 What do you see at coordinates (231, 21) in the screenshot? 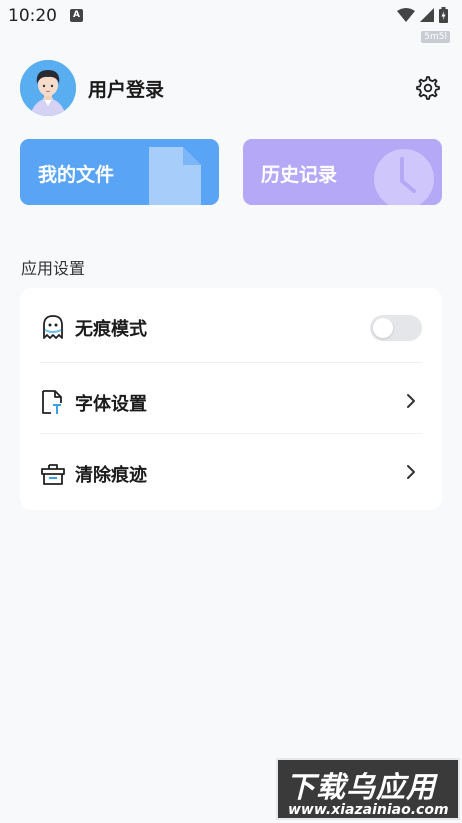
I see `status-bar: 10:20 A 5m5l` at bounding box center [231, 21].